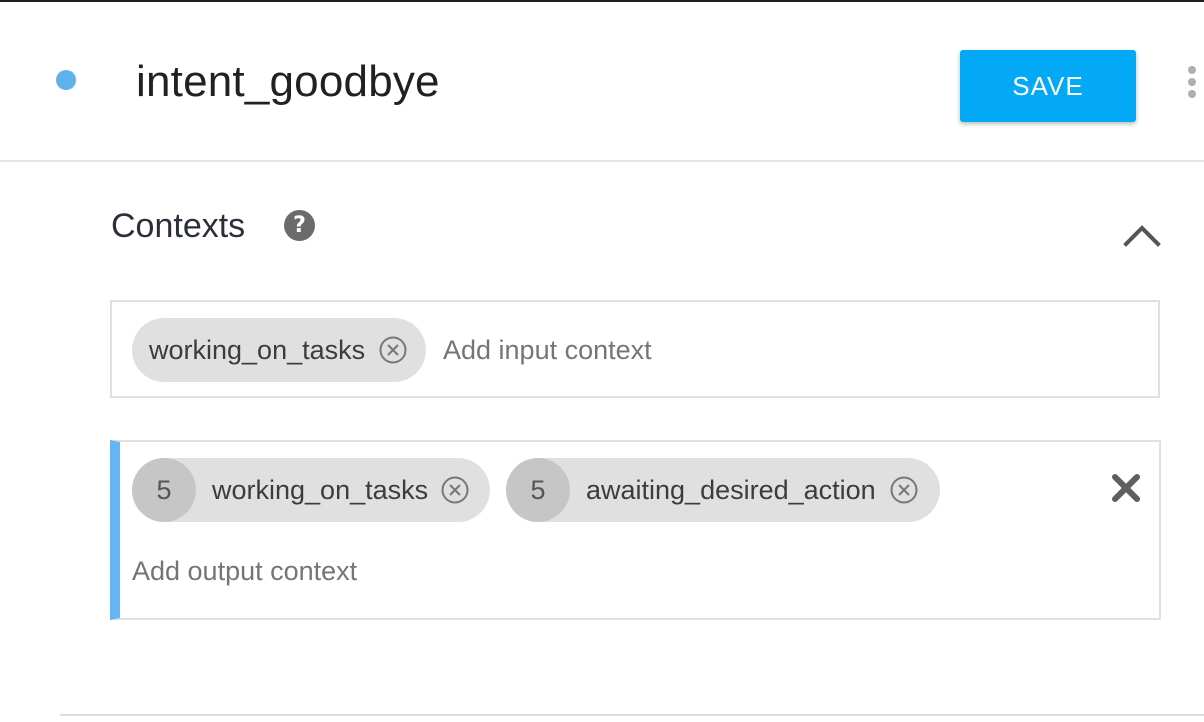 This screenshot has width=1204, height=722. I want to click on input-context-chip: working_on_tasks, so click(279, 350).